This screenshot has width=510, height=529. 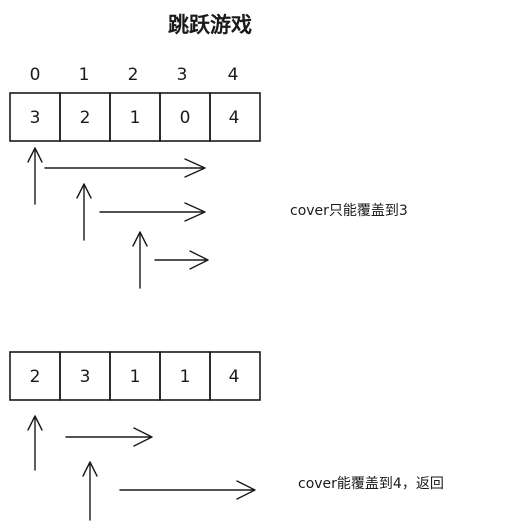 I want to click on page-title: 跳跃游戏, so click(x=210, y=25).